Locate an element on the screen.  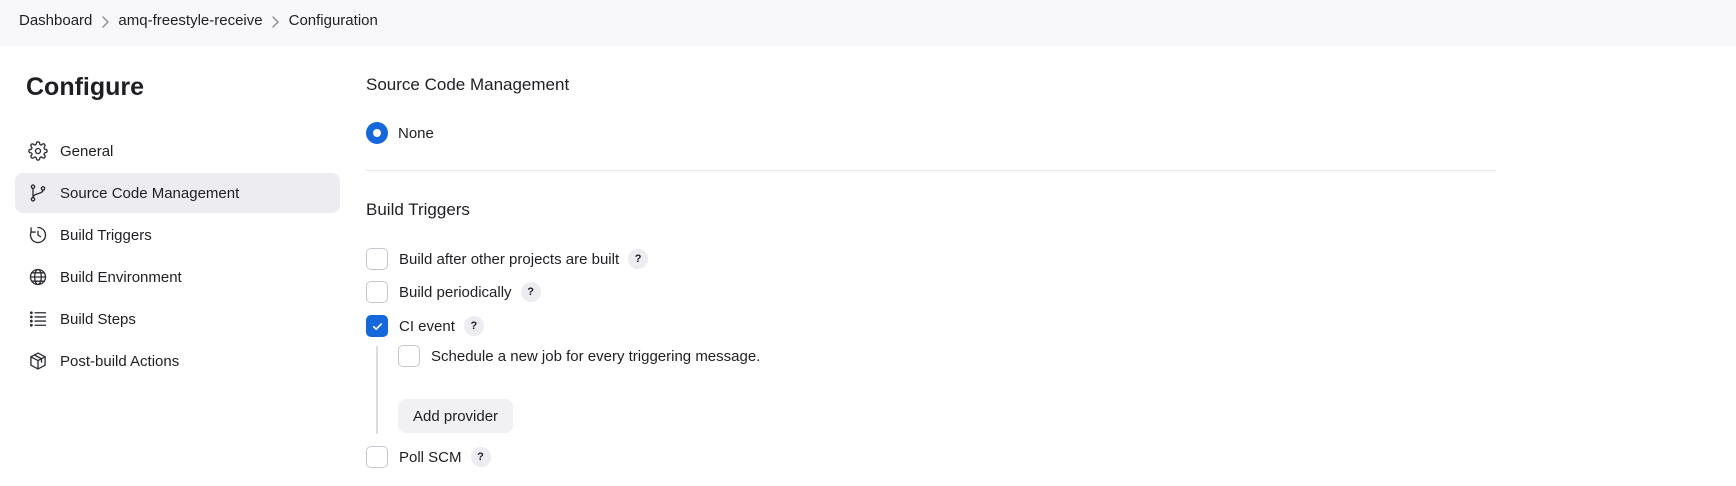
checkbox-ci-event is located at coordinates (377, 326).